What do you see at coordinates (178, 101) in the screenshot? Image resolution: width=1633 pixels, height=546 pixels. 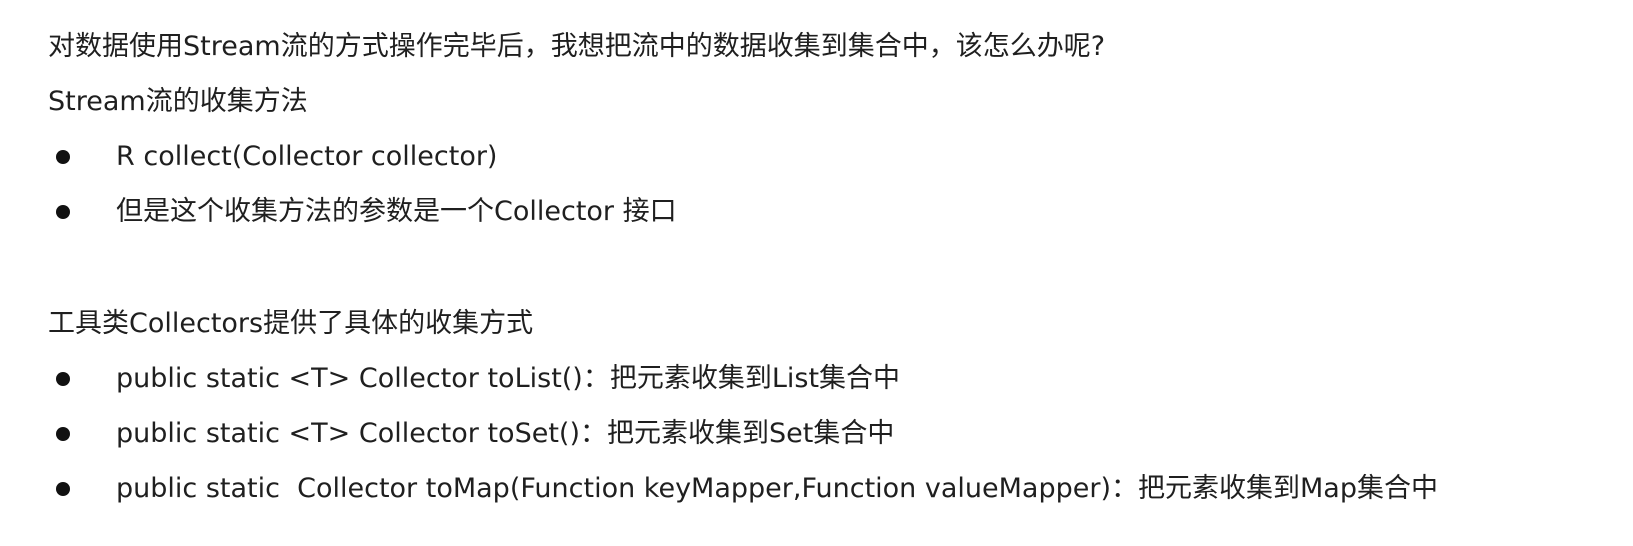 I see `collect-heading: Stream流的收集方法` at bounding box center [178, 101].